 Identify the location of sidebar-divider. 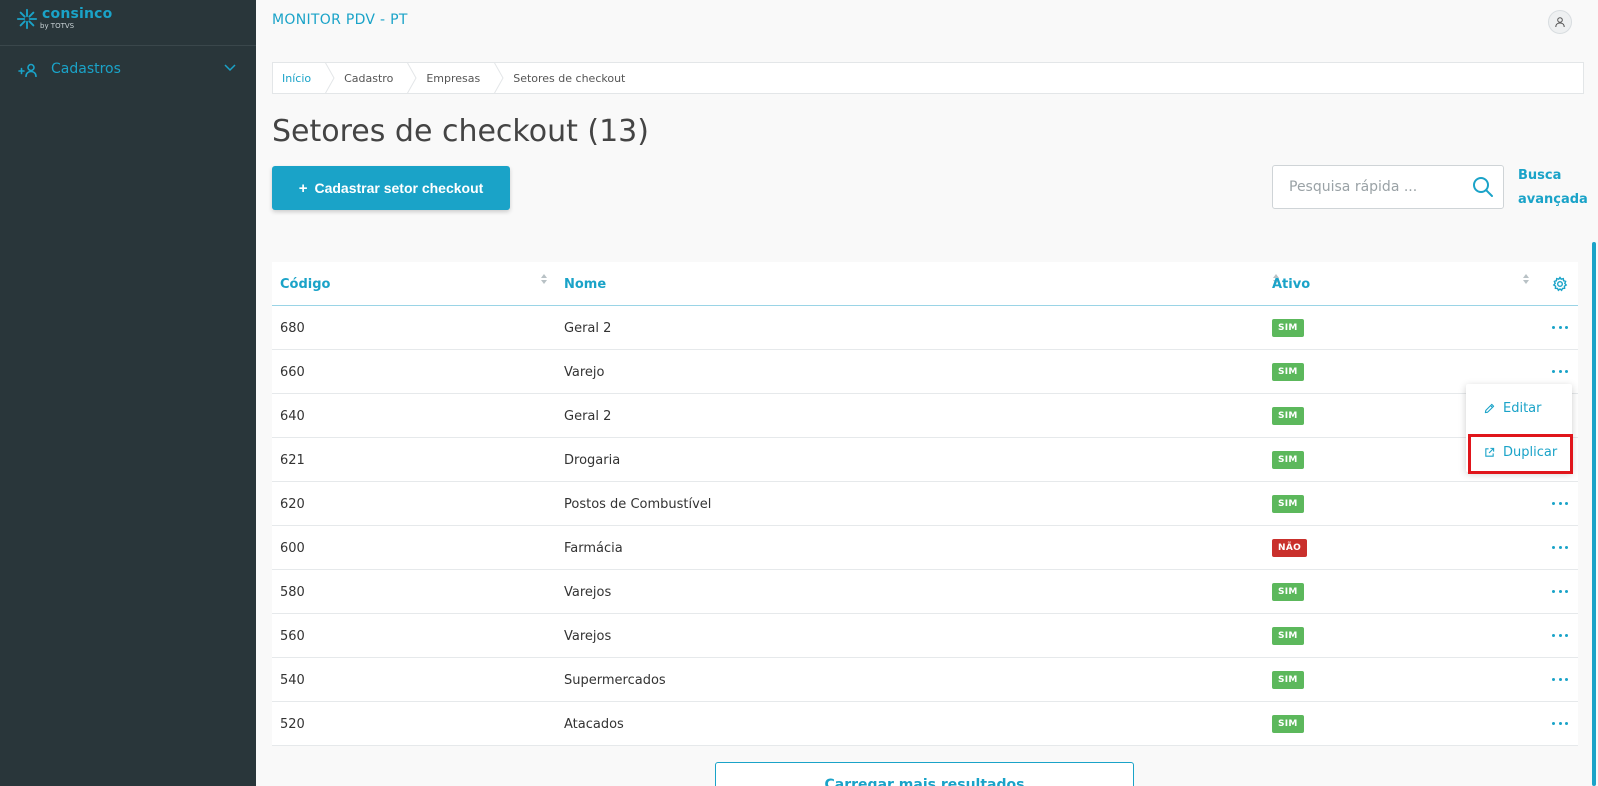
(128, 45).